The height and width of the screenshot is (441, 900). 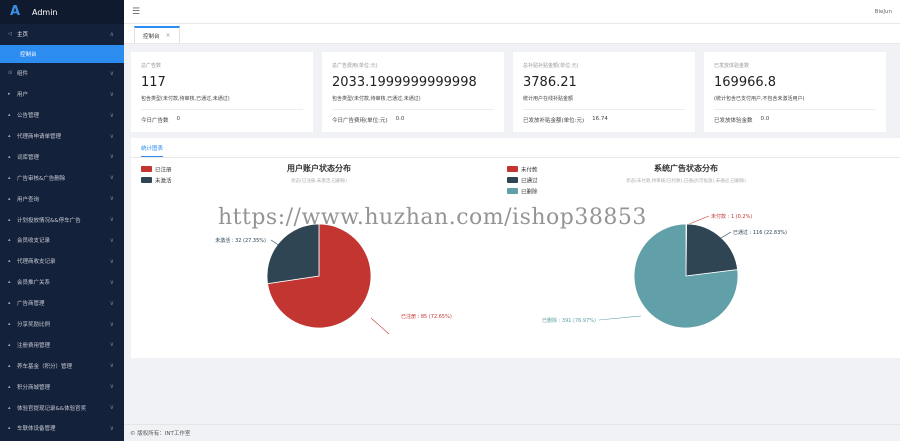 I want to click on tab-dashboard: 控制台 ×, so click(x=157, y=34).